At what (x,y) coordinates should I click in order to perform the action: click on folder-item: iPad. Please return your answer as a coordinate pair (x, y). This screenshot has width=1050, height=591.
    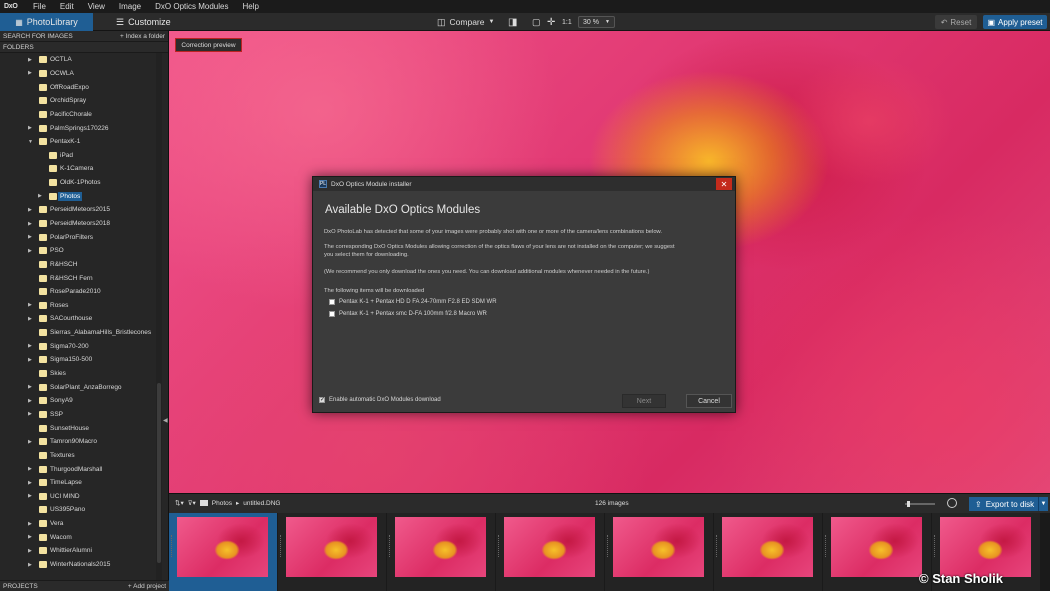
    Looking at the image, I should click on (77, 155).